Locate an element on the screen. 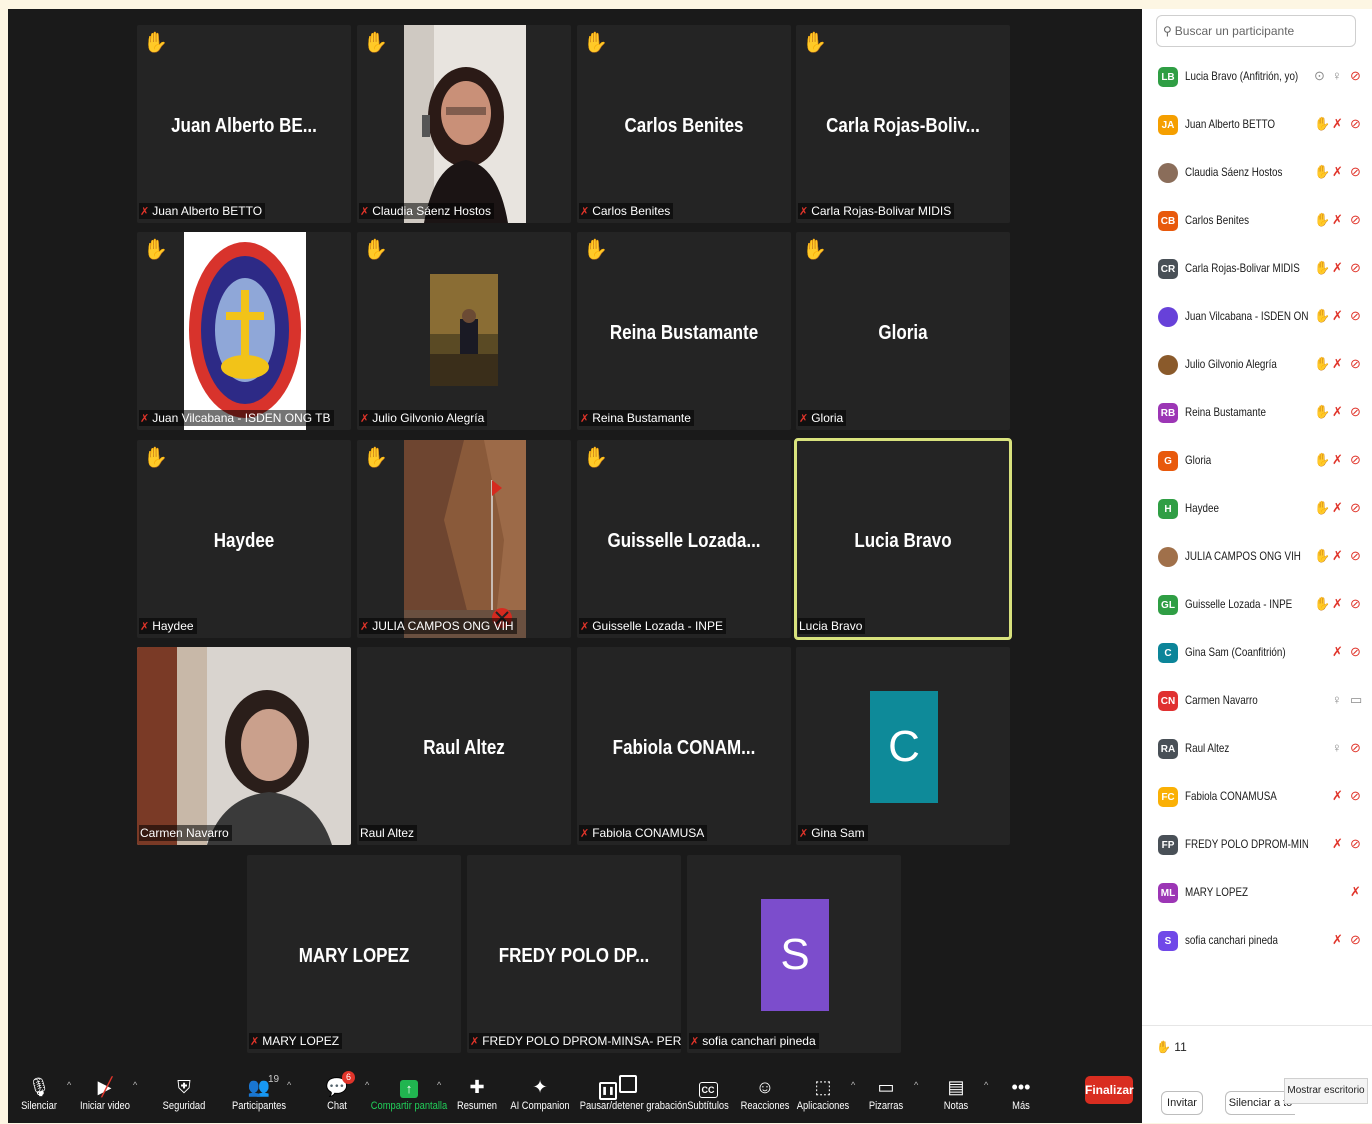 Image resolution: width=1372 pixels, height=1124 pixels. participant-row: CB Carlos Benites ✋ ✗ ⊘ is located at coordinates (1257, 221).